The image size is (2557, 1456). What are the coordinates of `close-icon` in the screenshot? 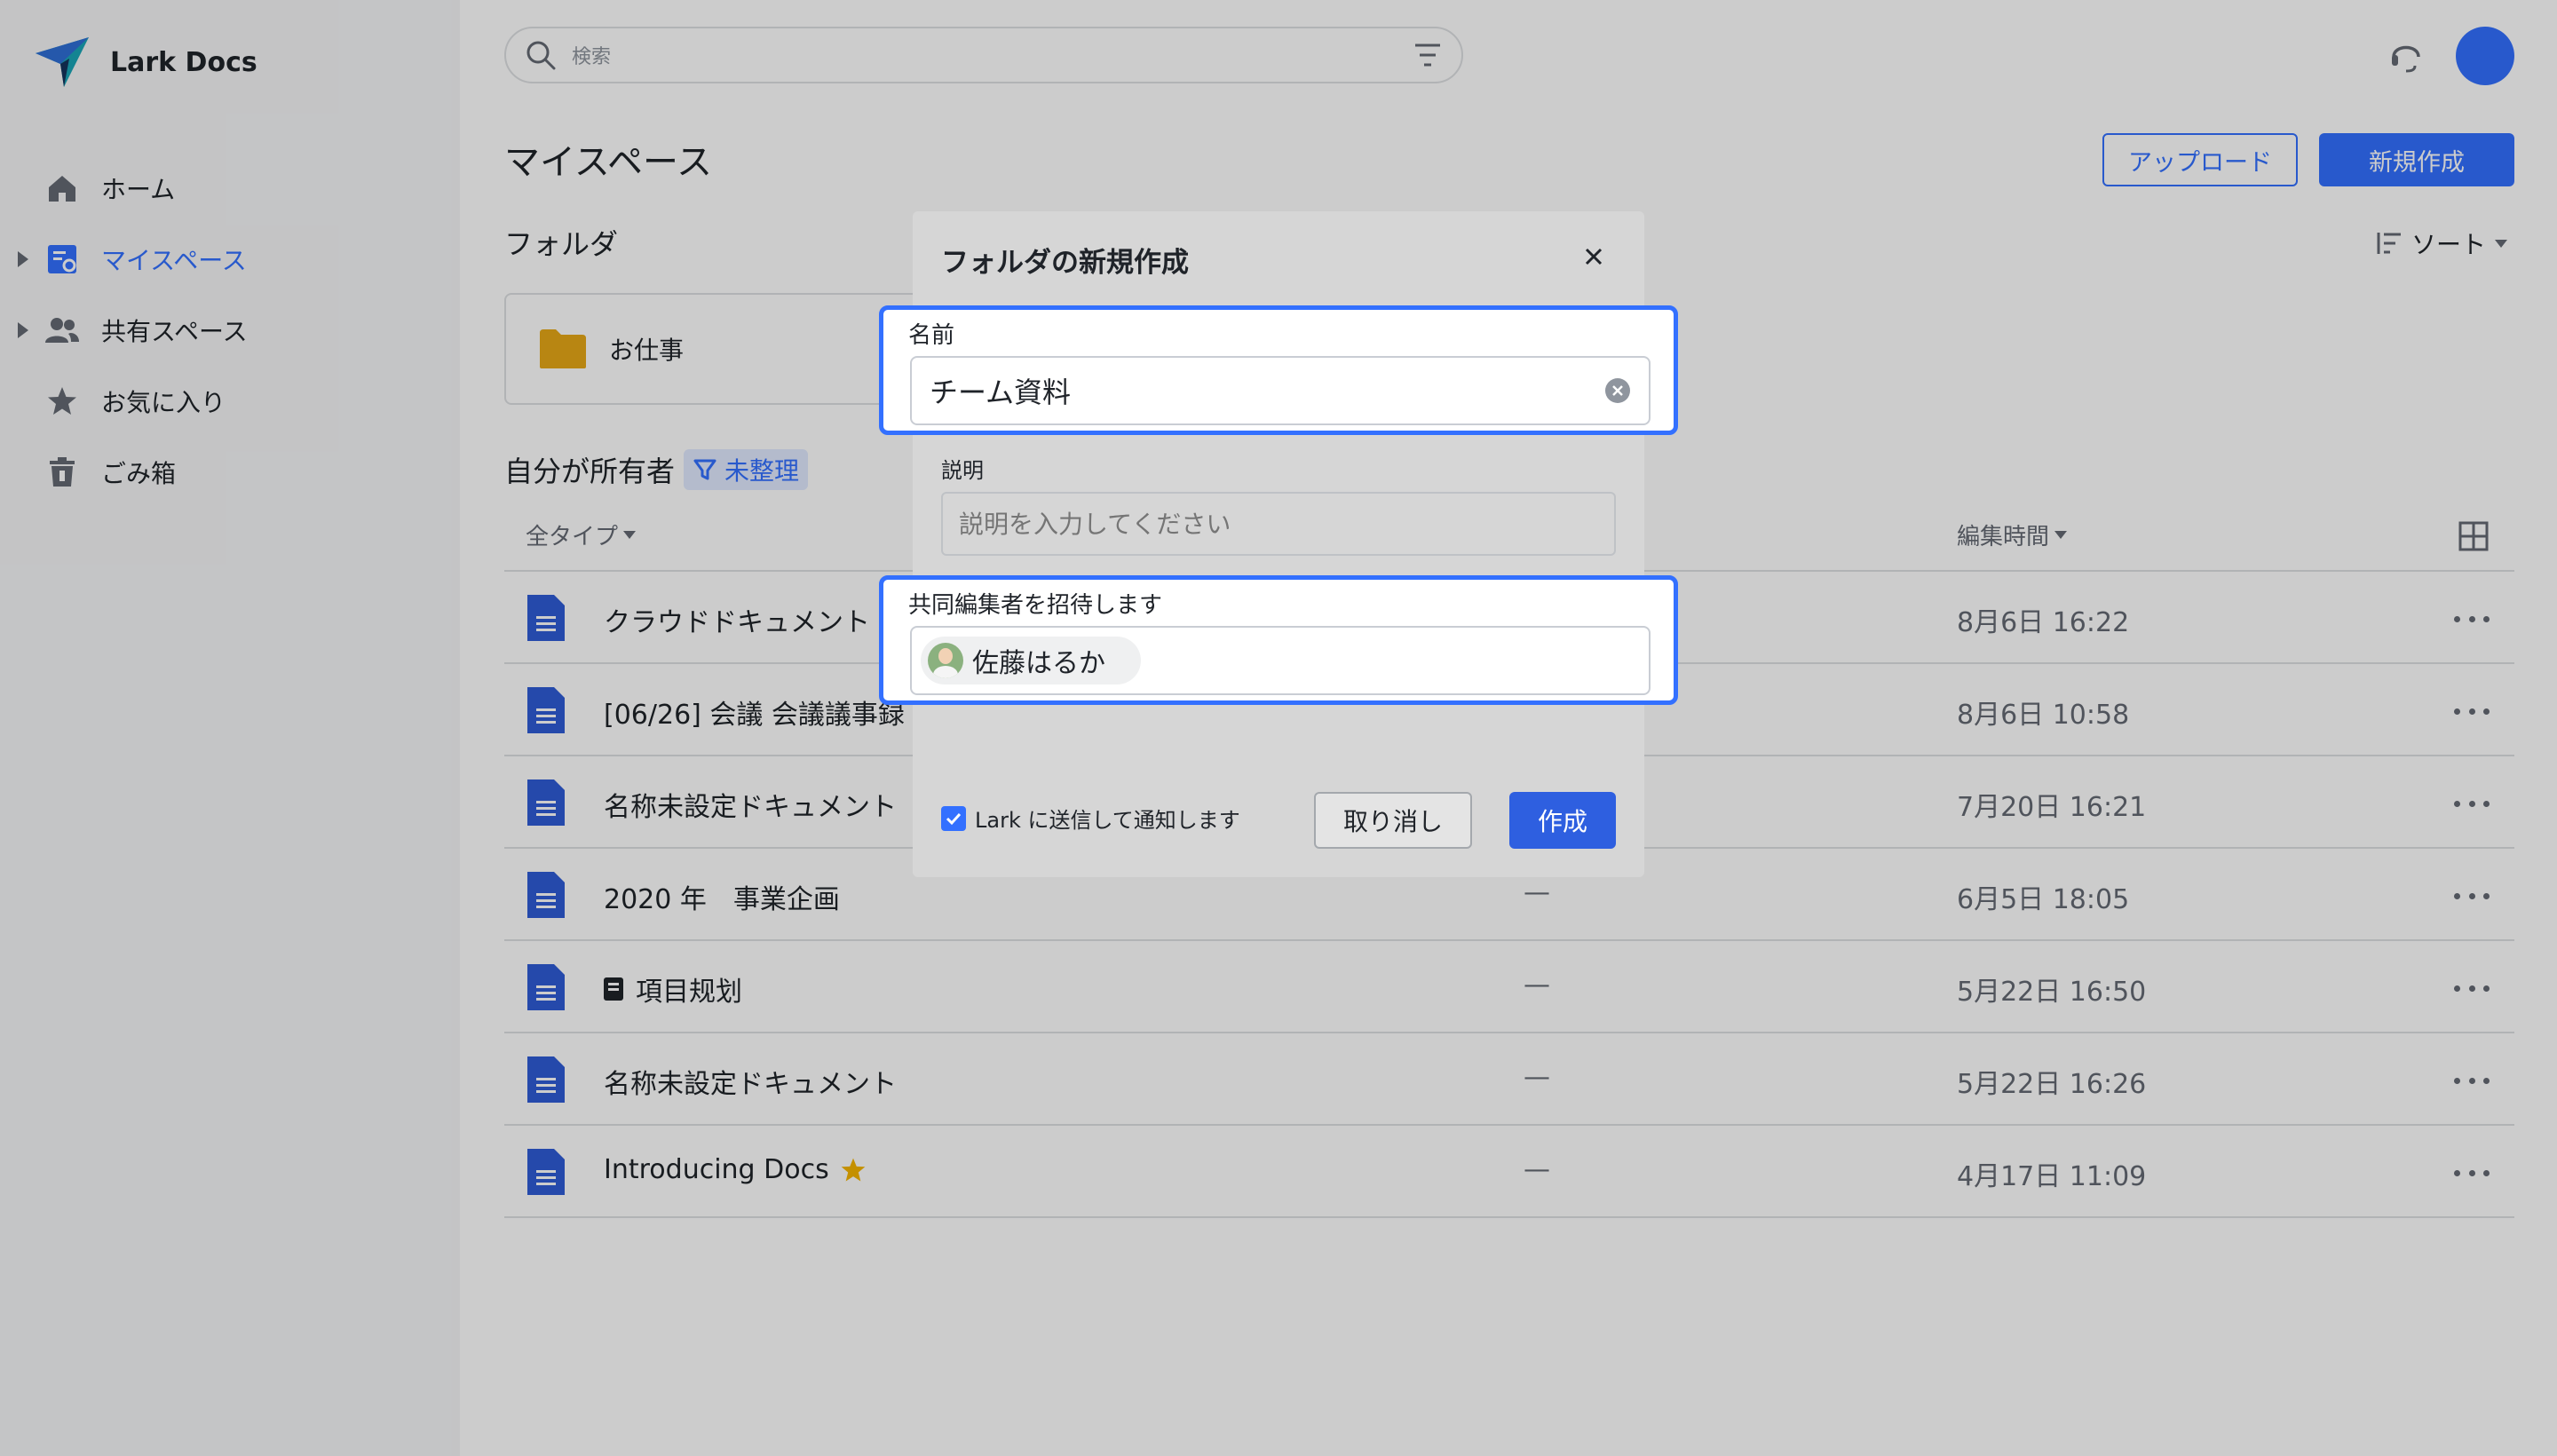 It's located at (1593, 256).